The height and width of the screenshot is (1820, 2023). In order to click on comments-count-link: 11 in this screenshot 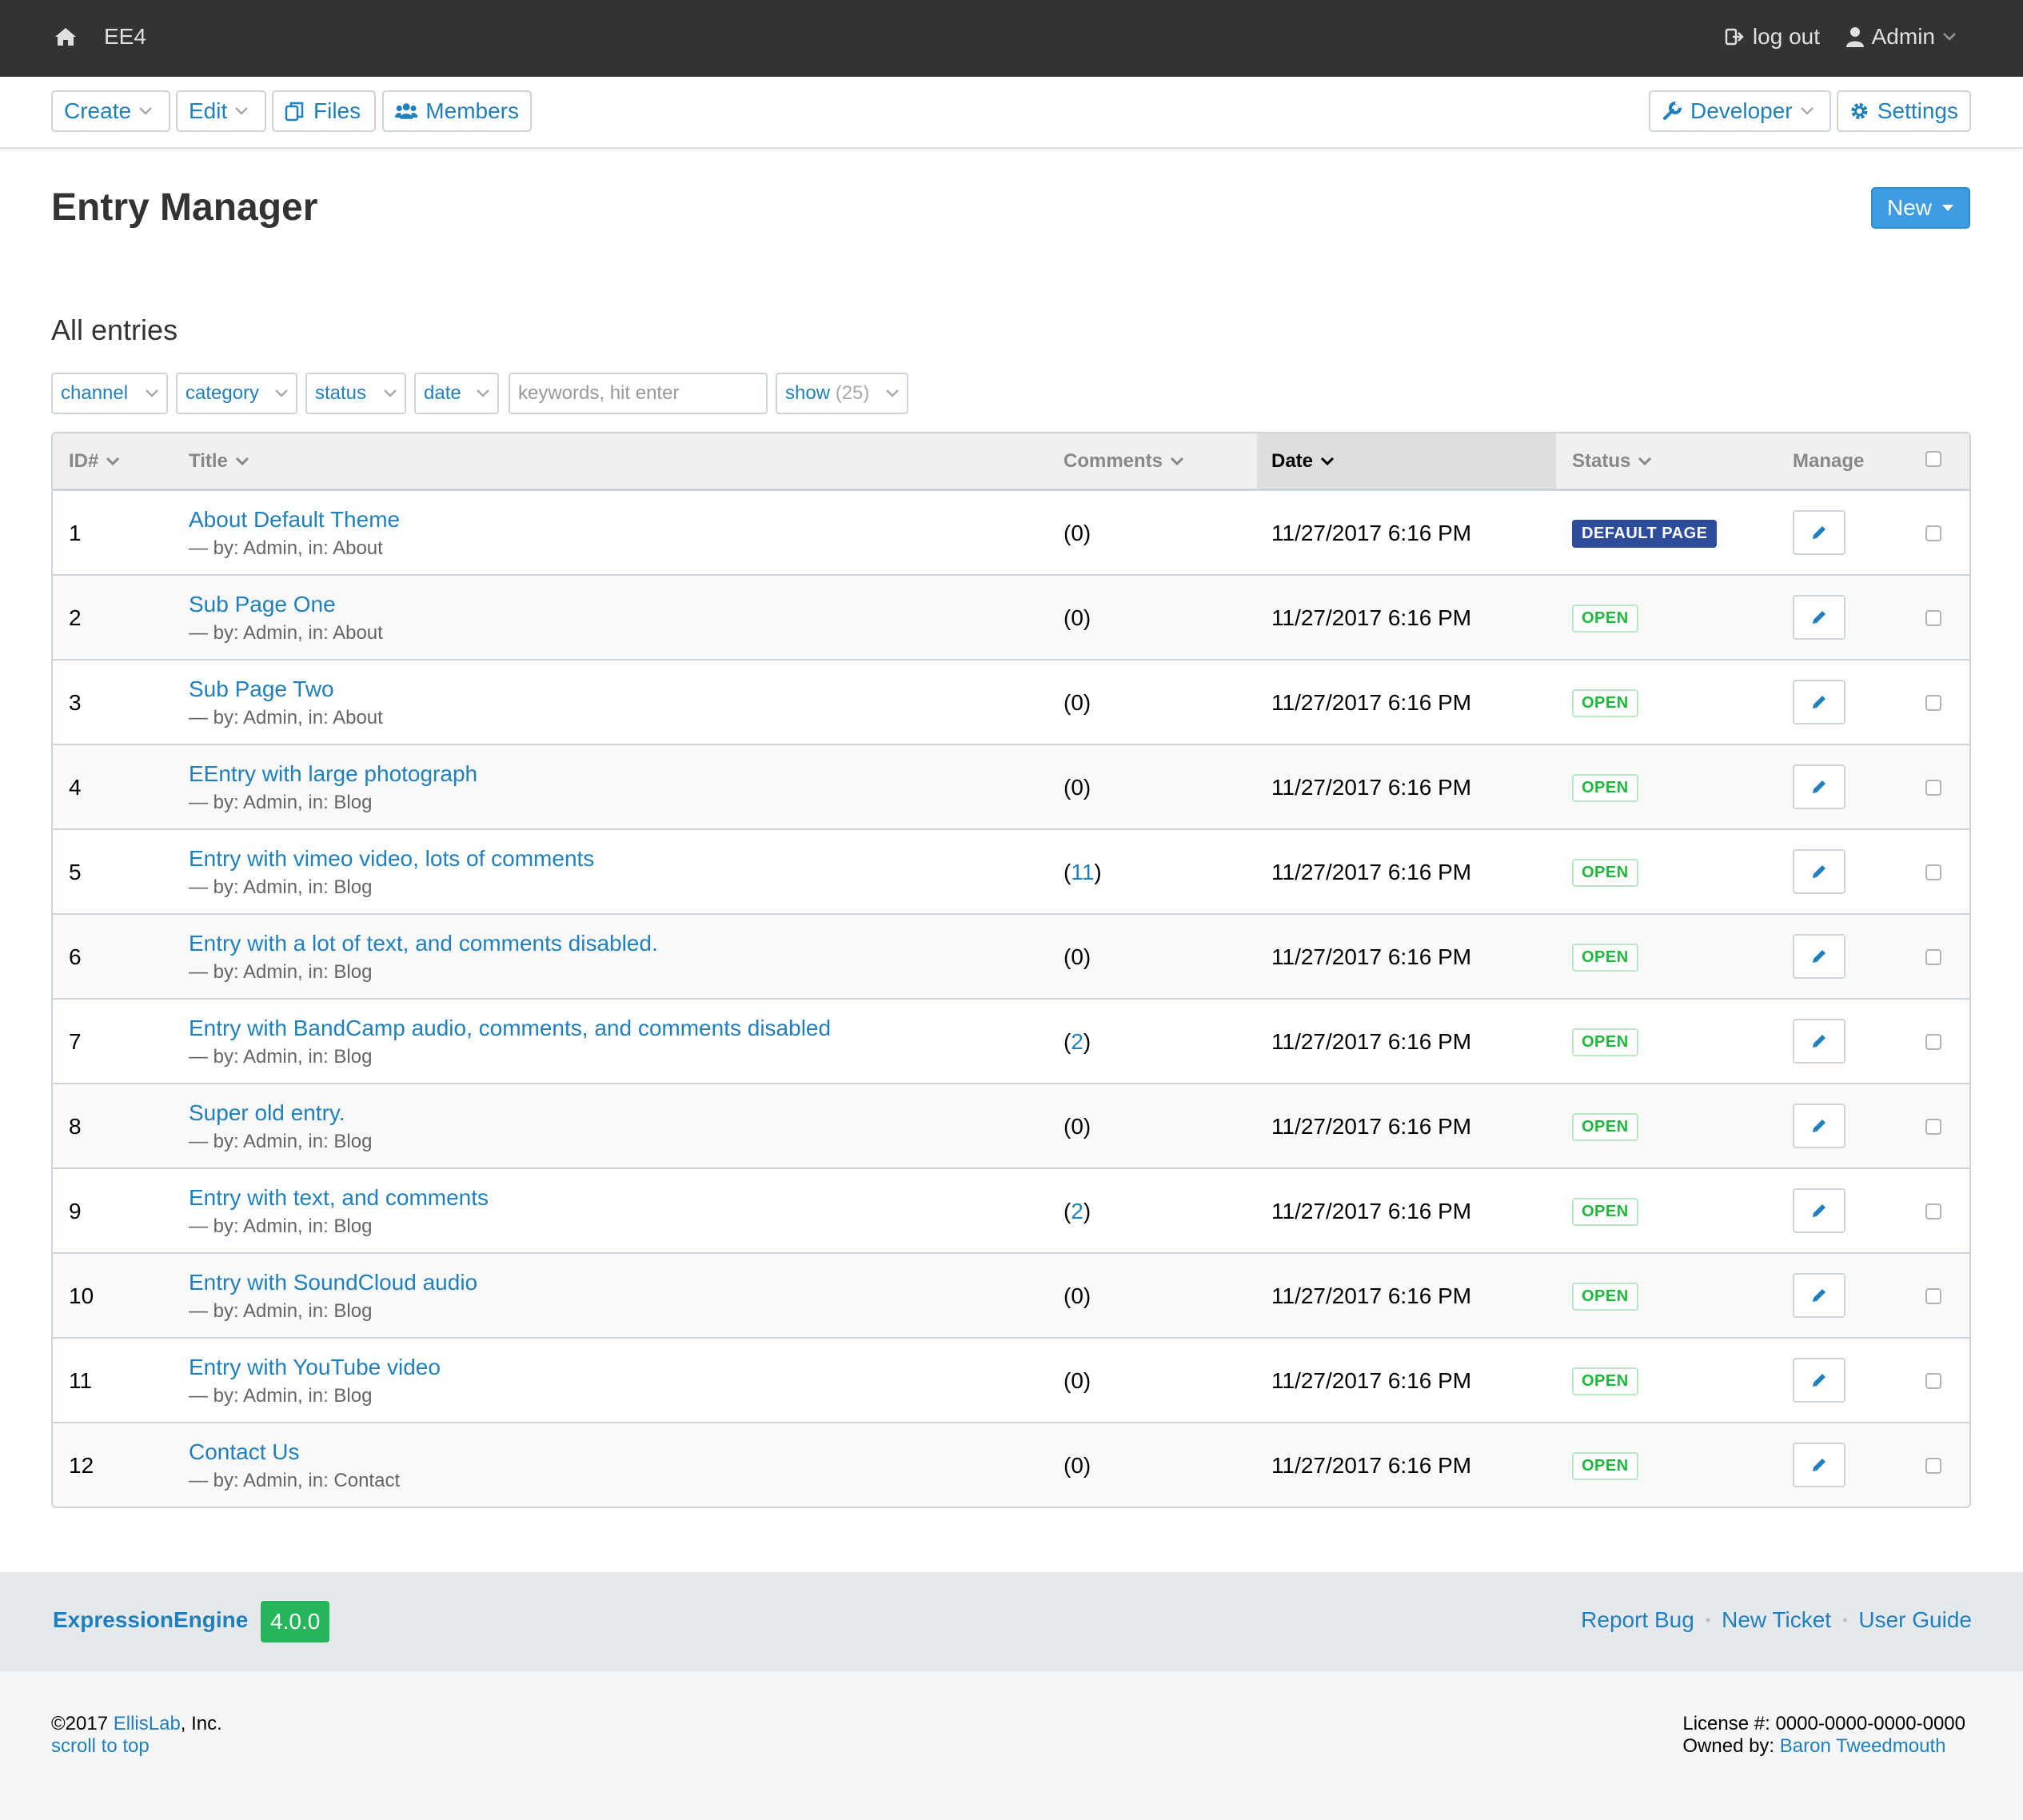, I will do `click(1082, 873)`.